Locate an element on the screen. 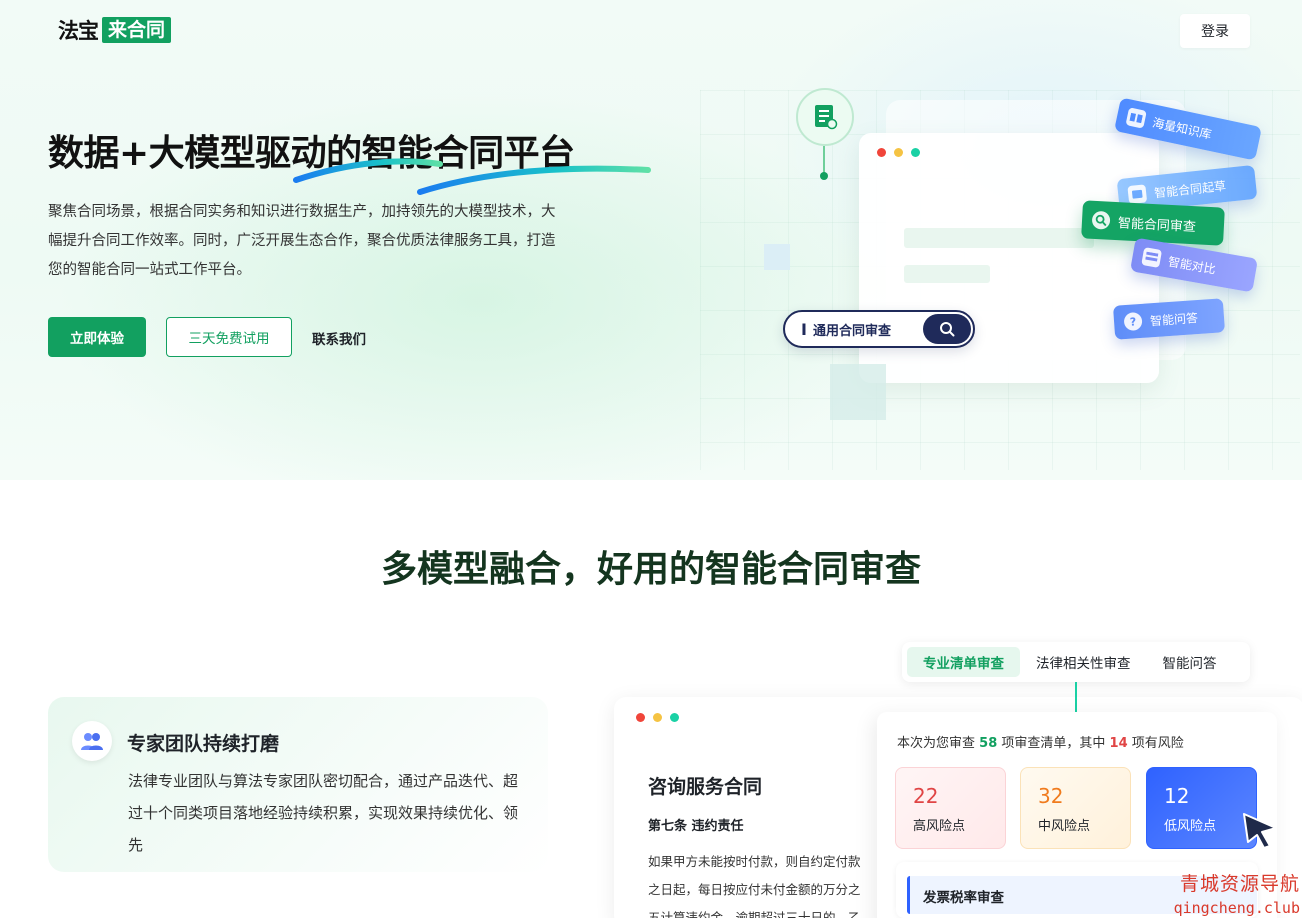 The height and width of the screenshot is (918, 1302). summary-prefix: 本次为您审查 is located at coordinates (936, 743).